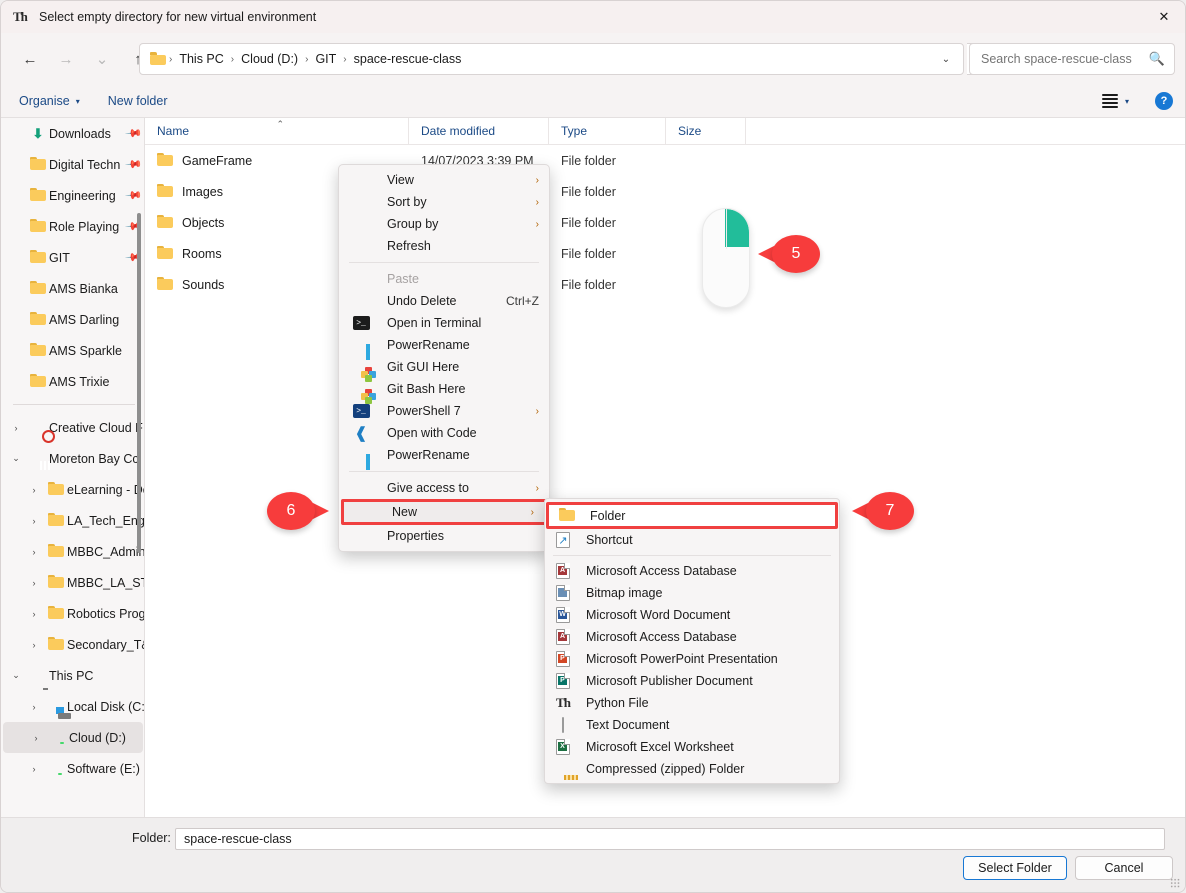 The width and height of the screenshot is (1186, 893). Describe the element at coordinates (444, 301) in the screenshot. I see `menu-item-undo-delete: Undo Delete Ctrl+Z` at that location.